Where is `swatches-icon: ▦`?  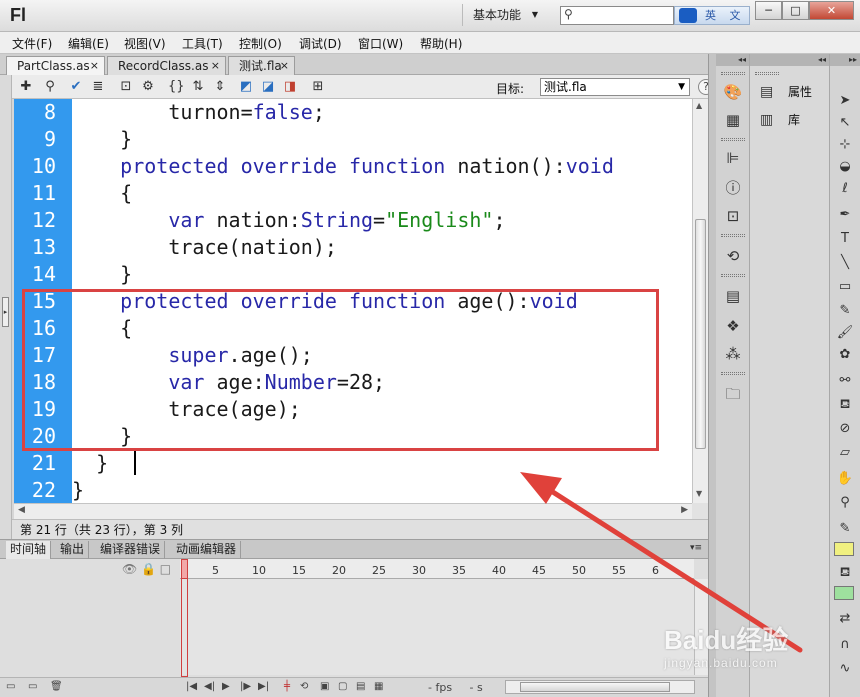 swatches-icon: ▦ is located at coordinates (733, 120).